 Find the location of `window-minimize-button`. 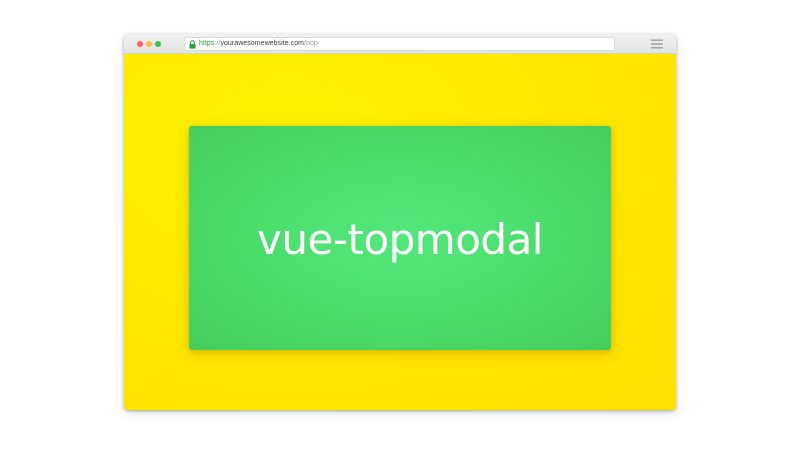

window-minimize-button is located at coordinates (149, 44).